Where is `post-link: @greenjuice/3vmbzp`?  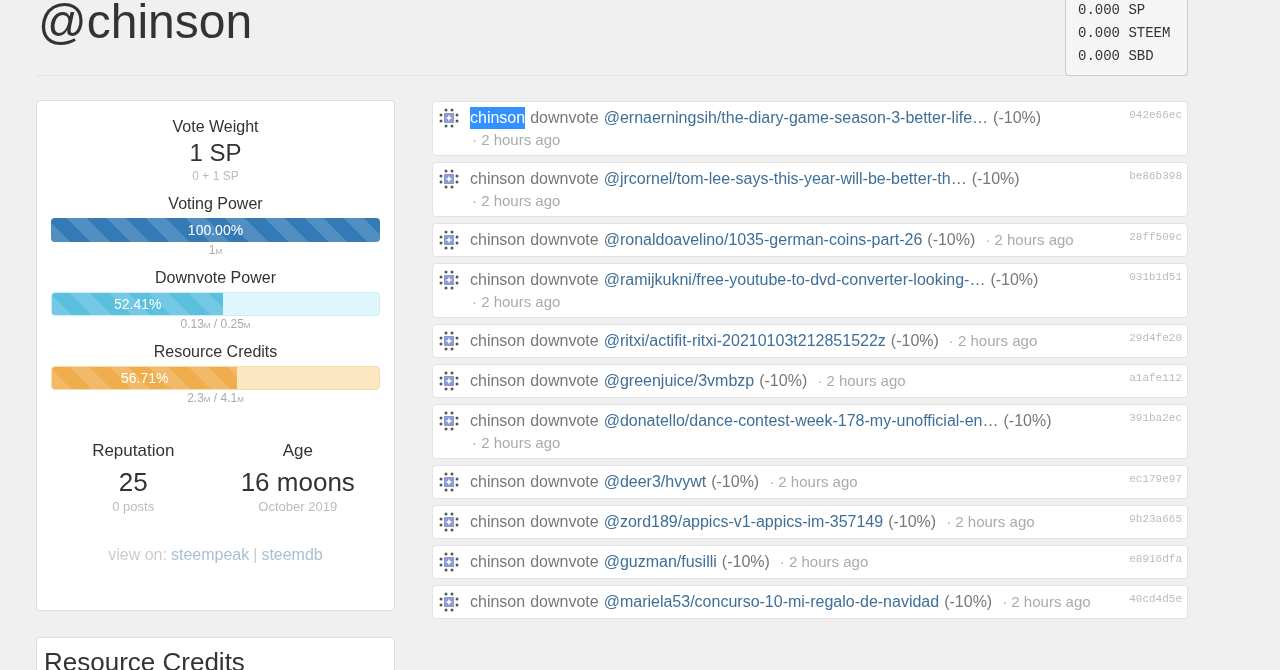 post-link: @greenjuice/3vmbzp is located at coordinates (679, 381).